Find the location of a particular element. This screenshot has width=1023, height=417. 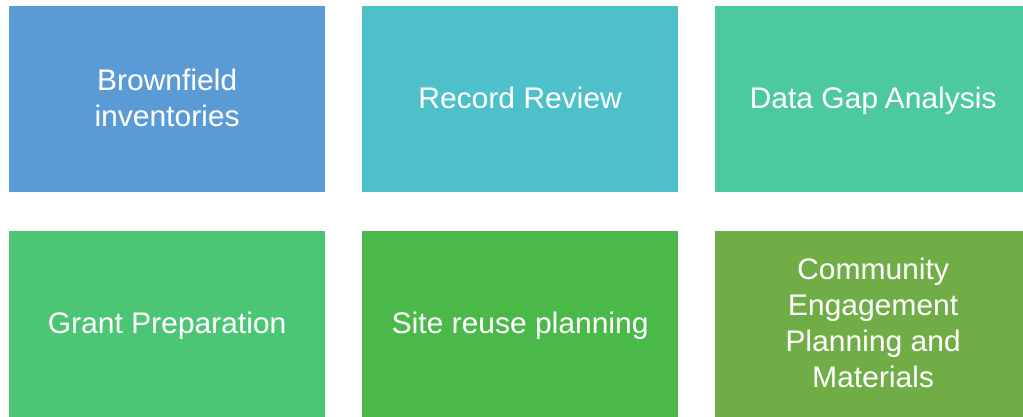

tile-label: Record Review is located at coordinates (520, 98).